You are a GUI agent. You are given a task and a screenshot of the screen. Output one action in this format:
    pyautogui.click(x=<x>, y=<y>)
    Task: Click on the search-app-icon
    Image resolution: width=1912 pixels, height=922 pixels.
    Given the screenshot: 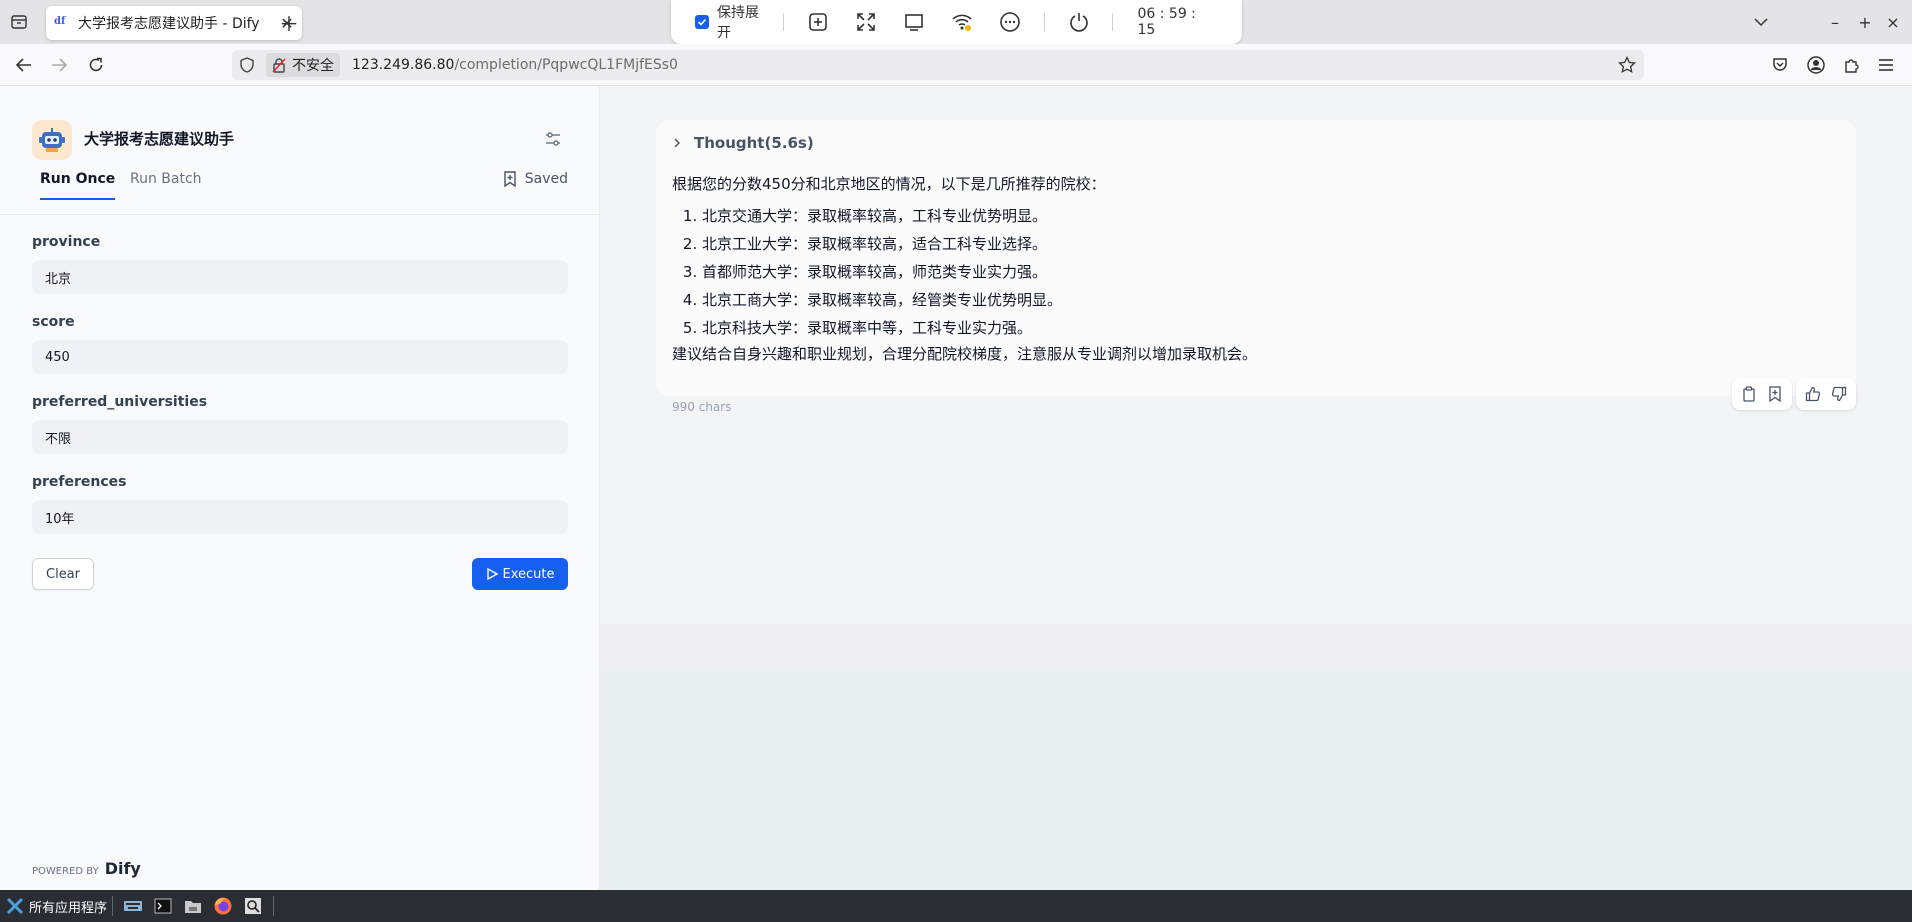 What is the action you would take?
    pyautogui.click(x=253, y=906)
    